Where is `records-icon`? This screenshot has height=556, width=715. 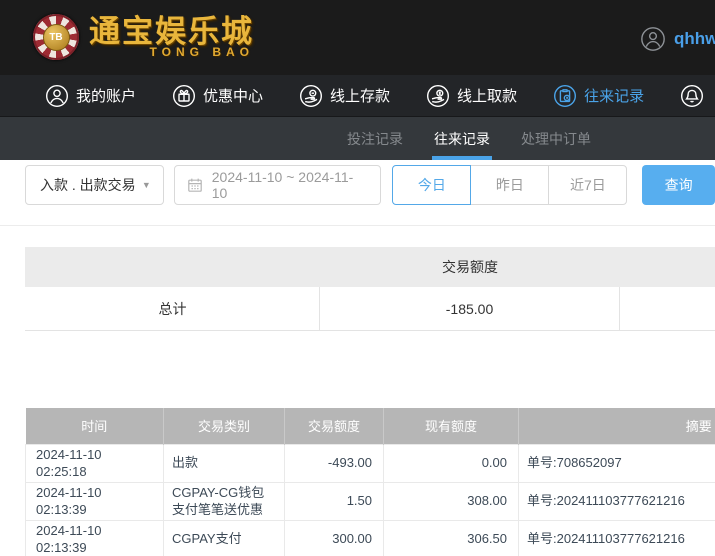 records-icon is located at coordinates (565, 95).